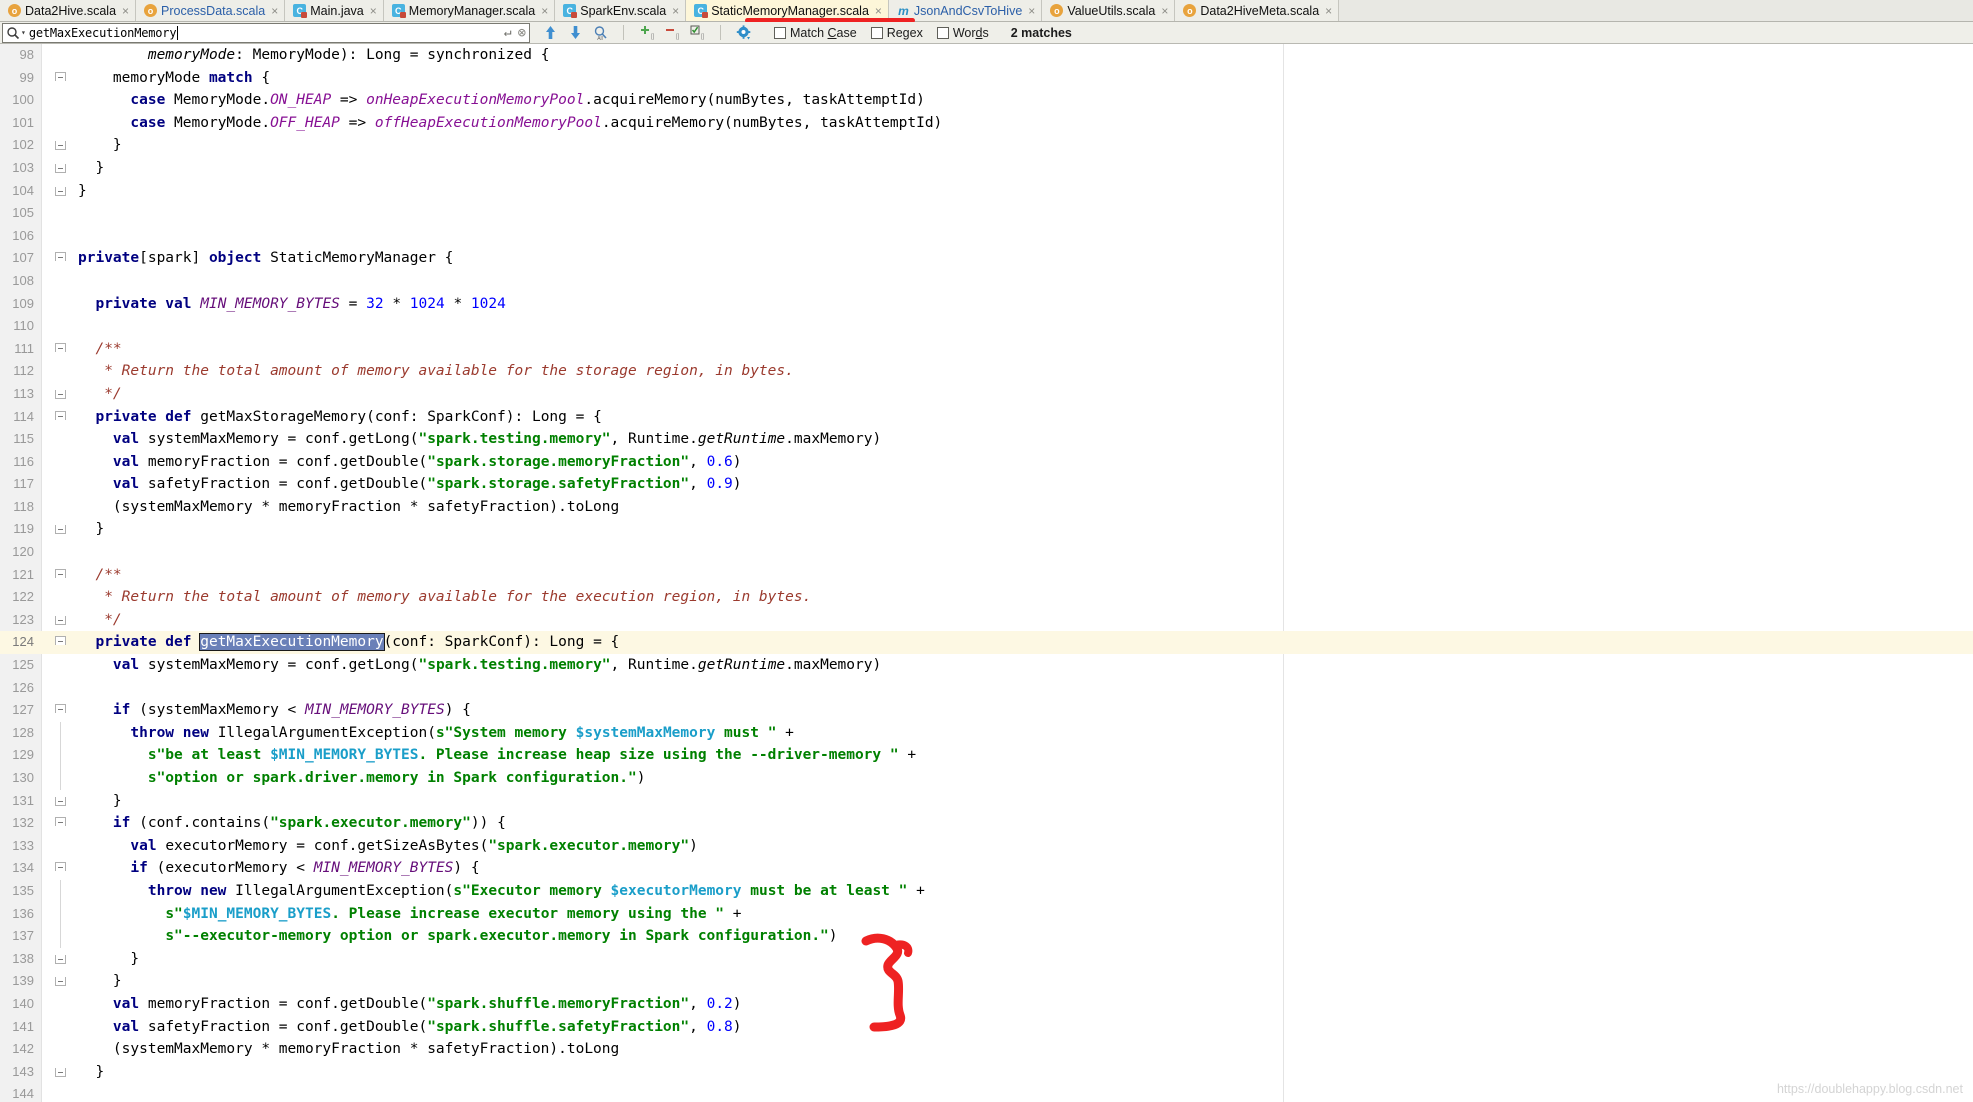  What do you see at coordinates (550, 33) in the screenshot?
I see `find-previous-icon` at bounding box center [550, 33].